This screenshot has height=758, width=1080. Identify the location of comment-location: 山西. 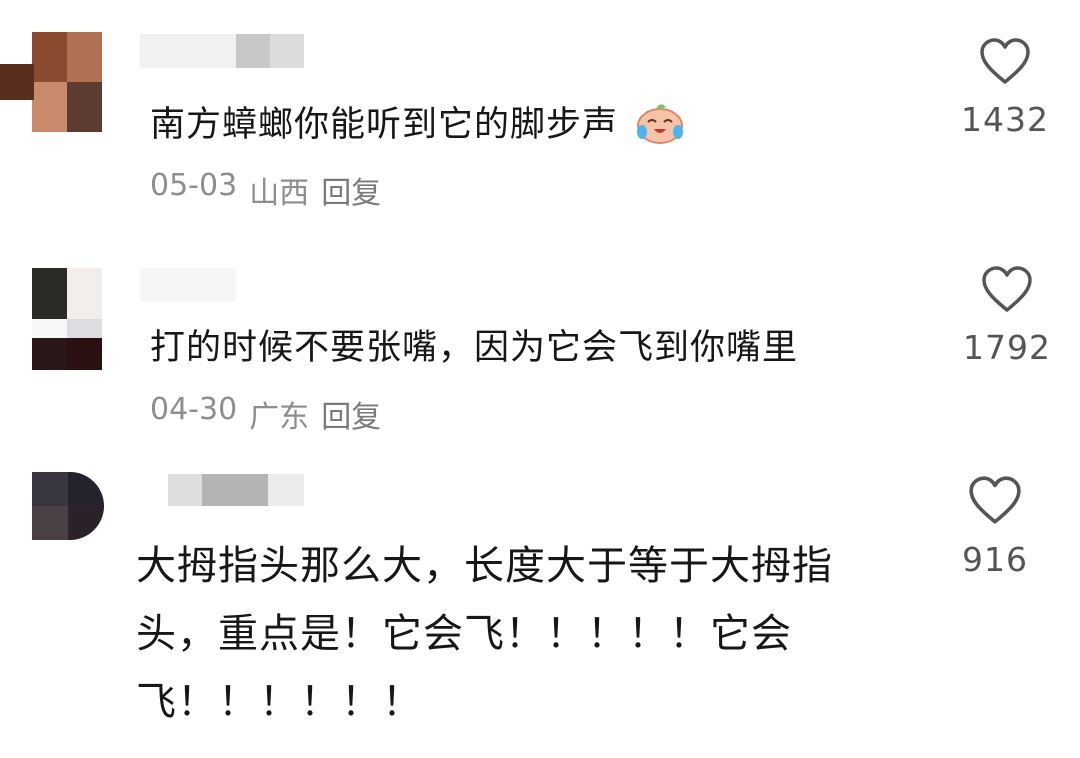
(279, 193).